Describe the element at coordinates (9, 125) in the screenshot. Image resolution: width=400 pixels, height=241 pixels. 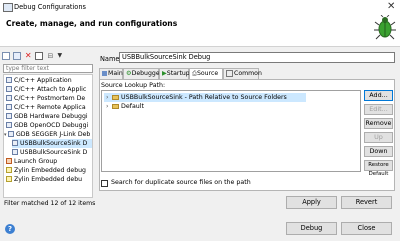
I see `gdb-openocd-icon` at that location.